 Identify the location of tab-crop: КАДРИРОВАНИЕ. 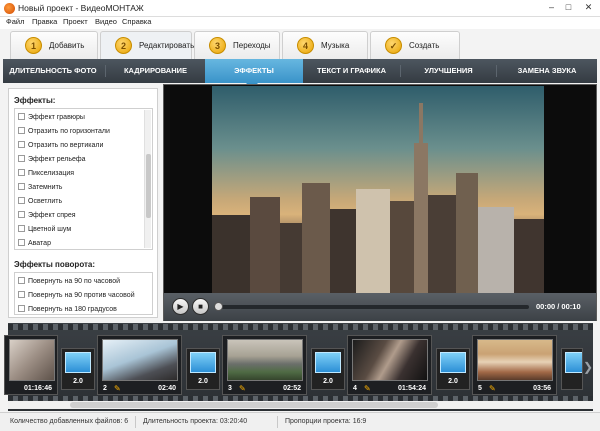
(155, 71).